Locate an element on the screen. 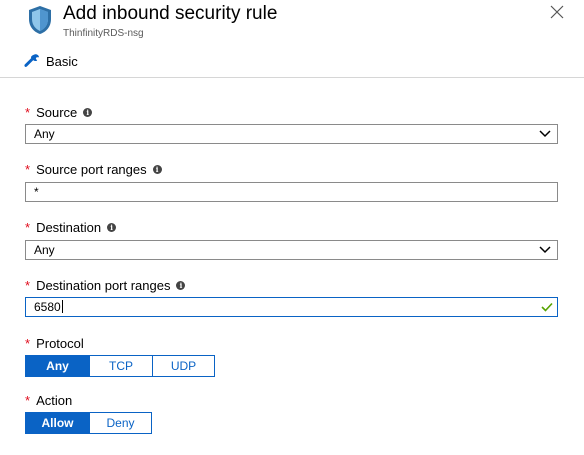 Image resolution: width=584 pixels, height=455 pixels. protocol-option-tcp: TCP is located at coordinates (121, 366).